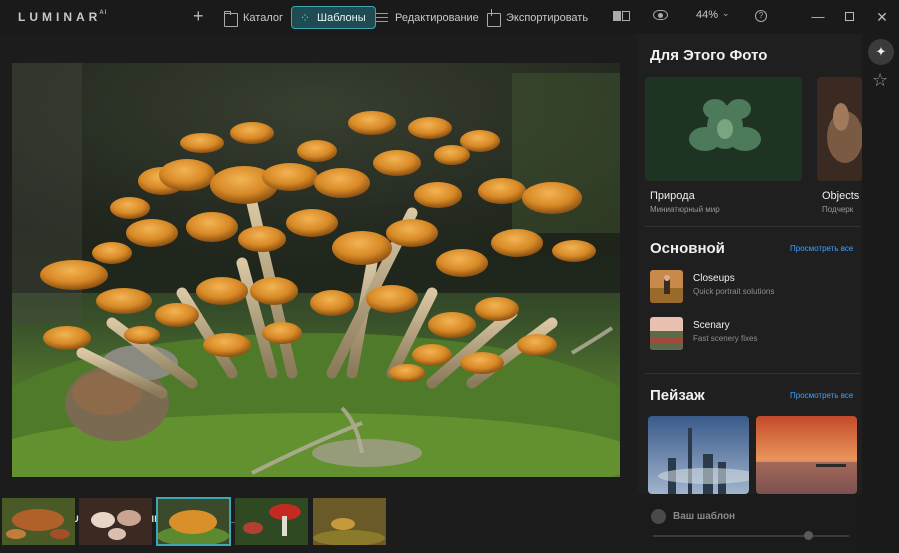 Image resolution: width=899 pixels, height=553 pixels. I want to click on sliders-icon, so click(383, 19).